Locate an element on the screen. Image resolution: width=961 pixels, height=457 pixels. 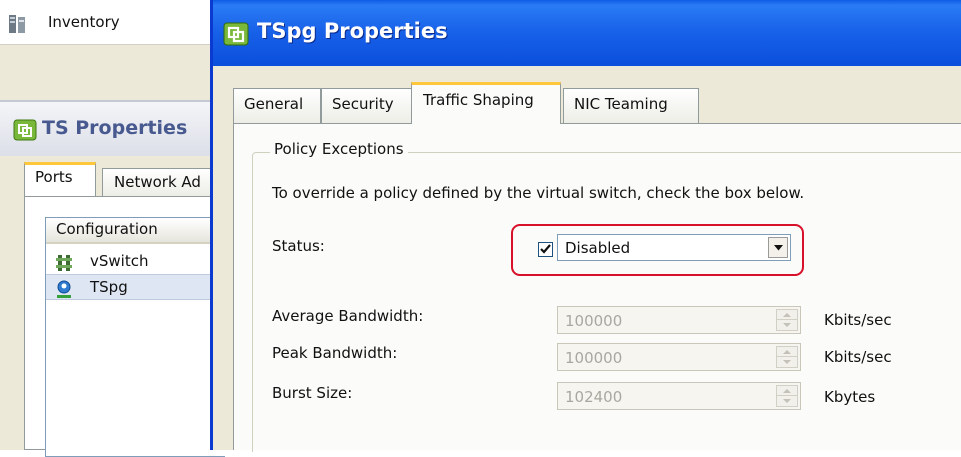
inventory-bar: Inventory is located at coordinates (110, 22).